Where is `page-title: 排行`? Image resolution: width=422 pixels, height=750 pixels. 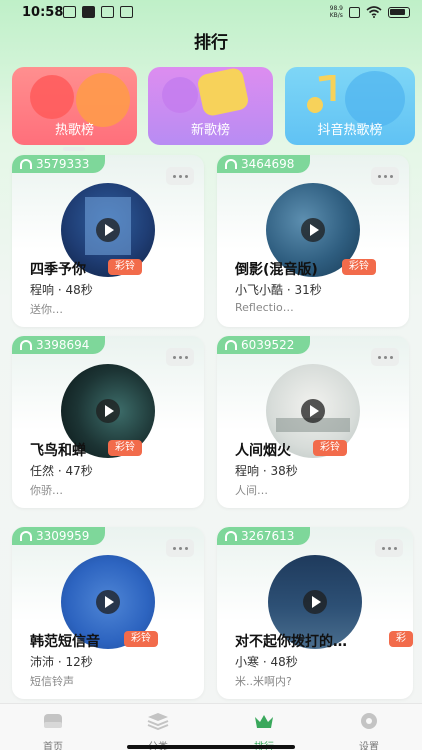
page-title: 排行 is located at coordinates (211, 43).